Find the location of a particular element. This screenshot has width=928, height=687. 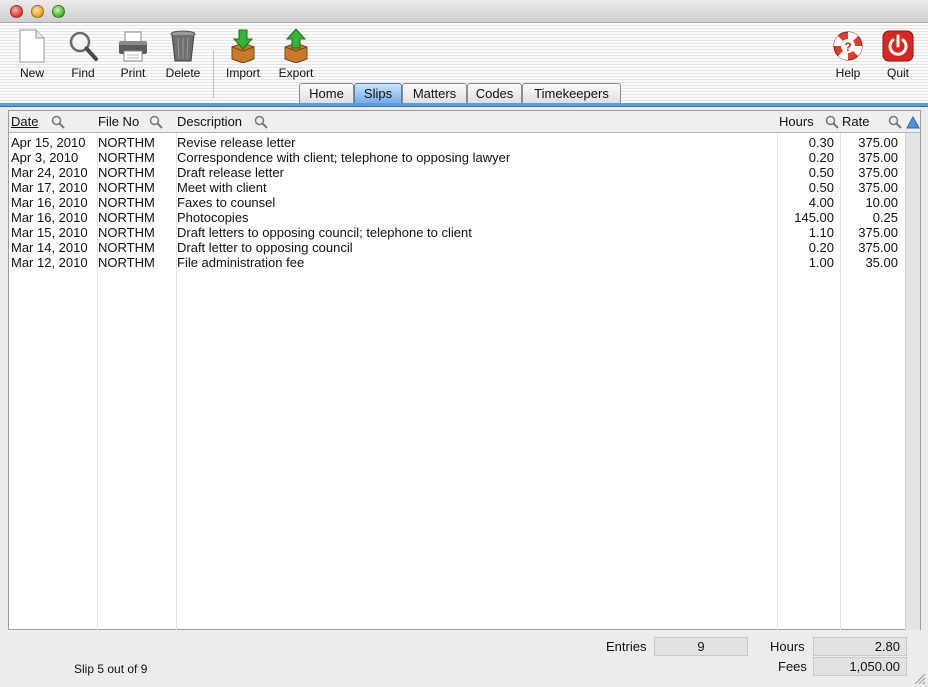

rate-cell: 10.00 is located at coordinates (881, 202).